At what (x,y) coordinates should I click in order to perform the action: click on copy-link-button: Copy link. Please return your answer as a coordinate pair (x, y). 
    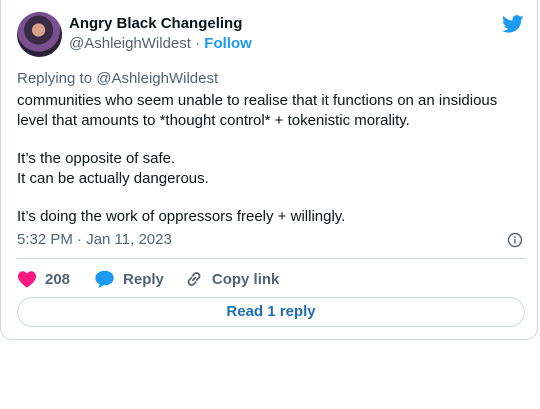
    Looking at the image, I should click on (232, 279).